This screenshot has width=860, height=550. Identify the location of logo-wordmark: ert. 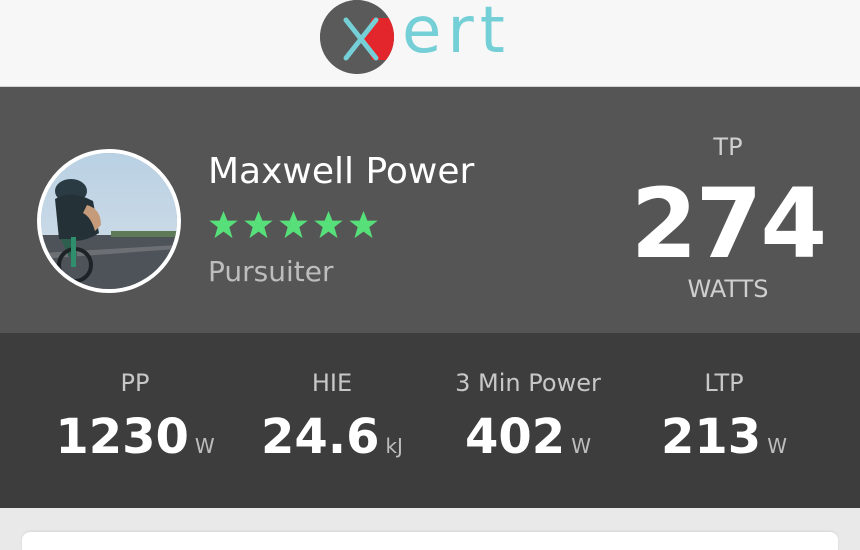
(456, 34).